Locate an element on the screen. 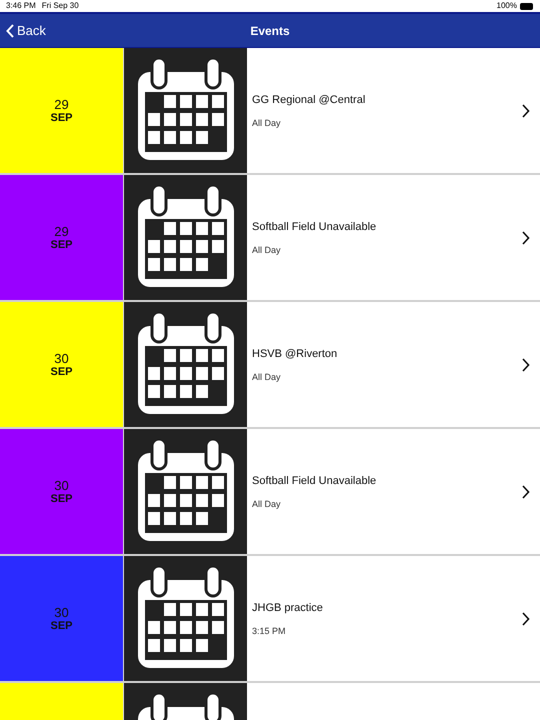 The height and width of the screenshot is (720, 540). event-time: 3:15 PM is located at coordinates (269, 631).